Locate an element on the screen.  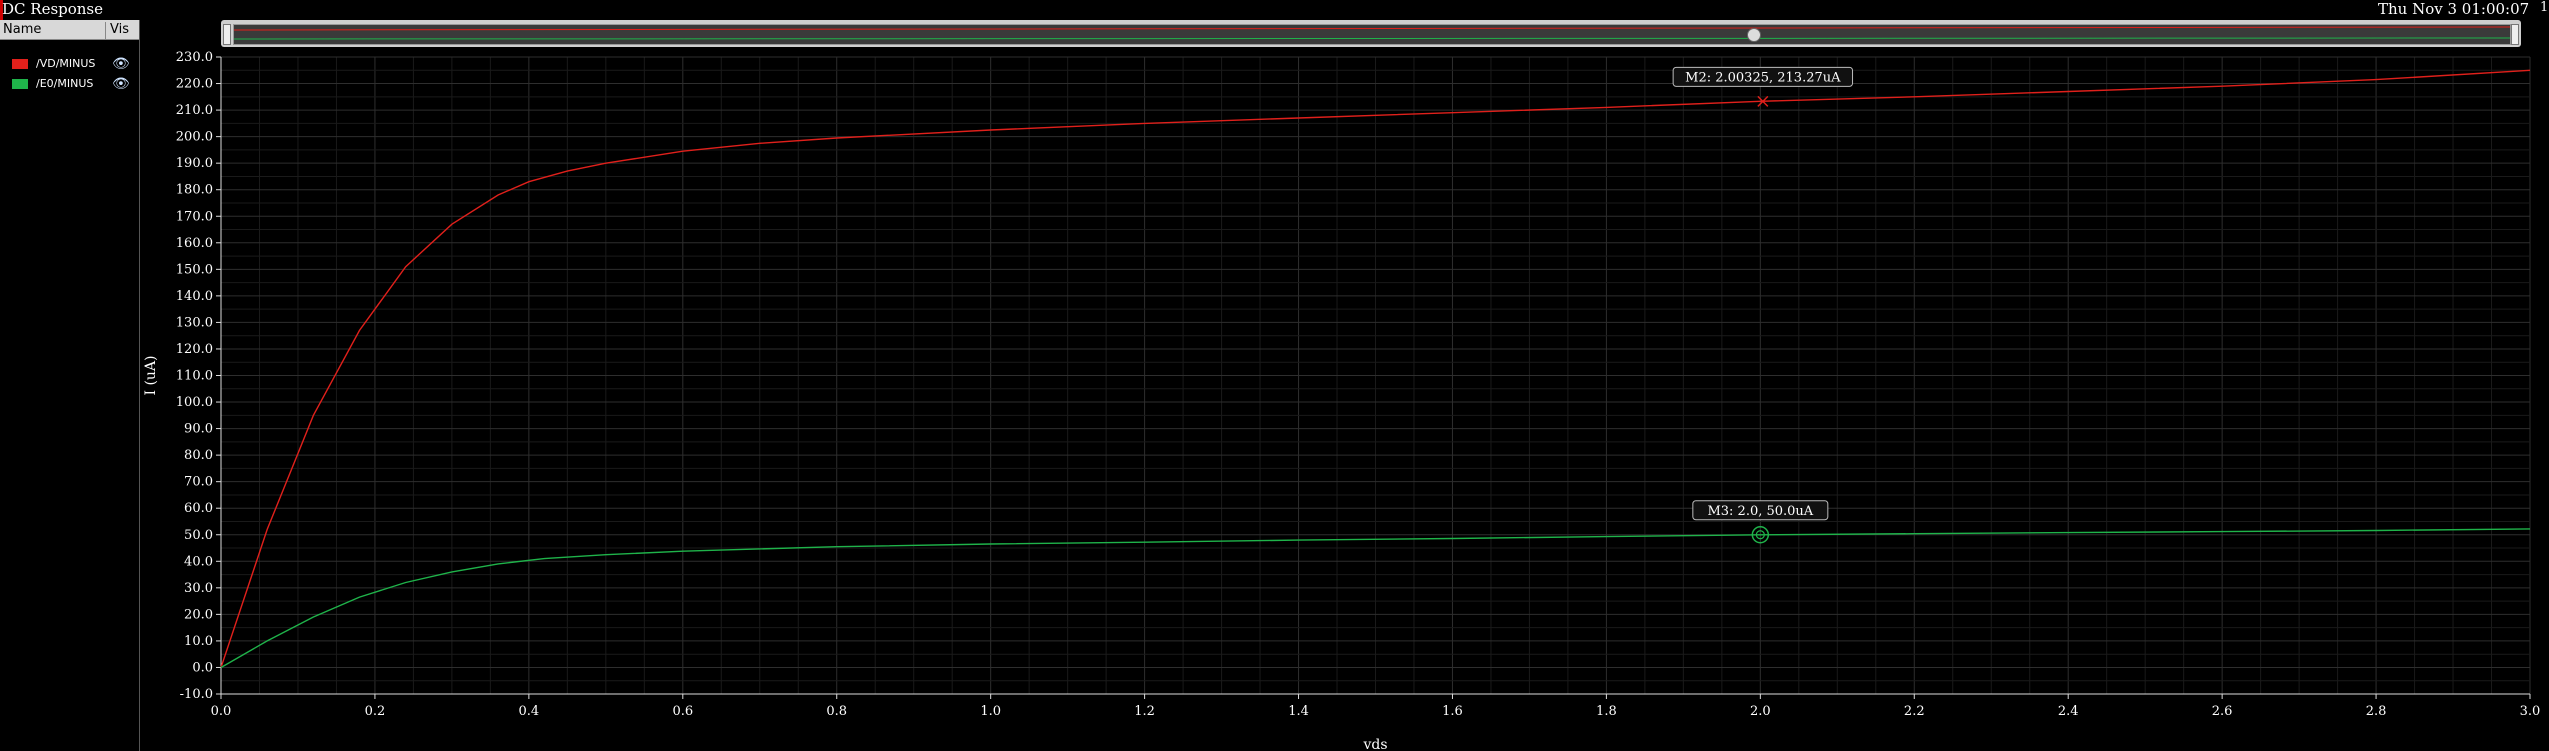
y-tick-label: 220.0 is located at coordinates (194, 84).